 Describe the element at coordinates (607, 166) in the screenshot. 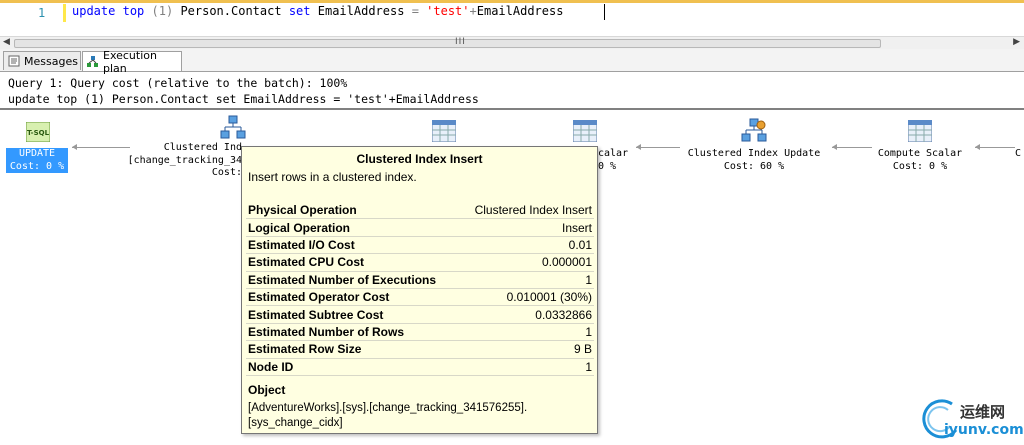

I see `node-cost: 0 %` at that location.